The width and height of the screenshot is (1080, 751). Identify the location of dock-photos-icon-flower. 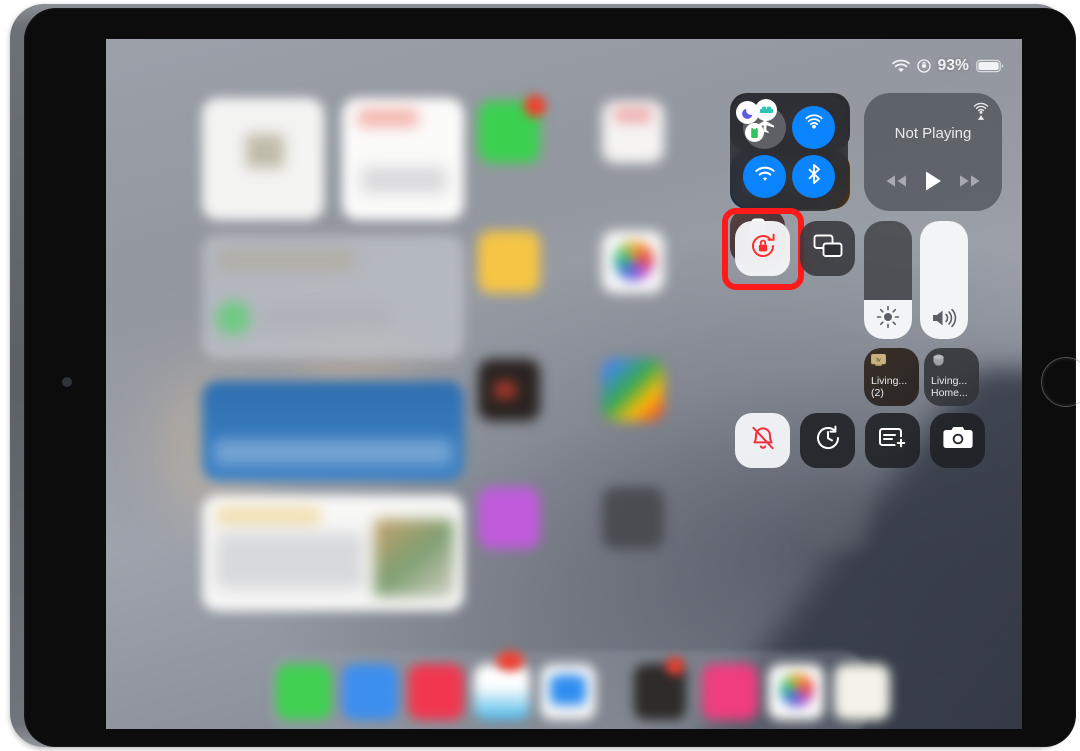
(797, 690).